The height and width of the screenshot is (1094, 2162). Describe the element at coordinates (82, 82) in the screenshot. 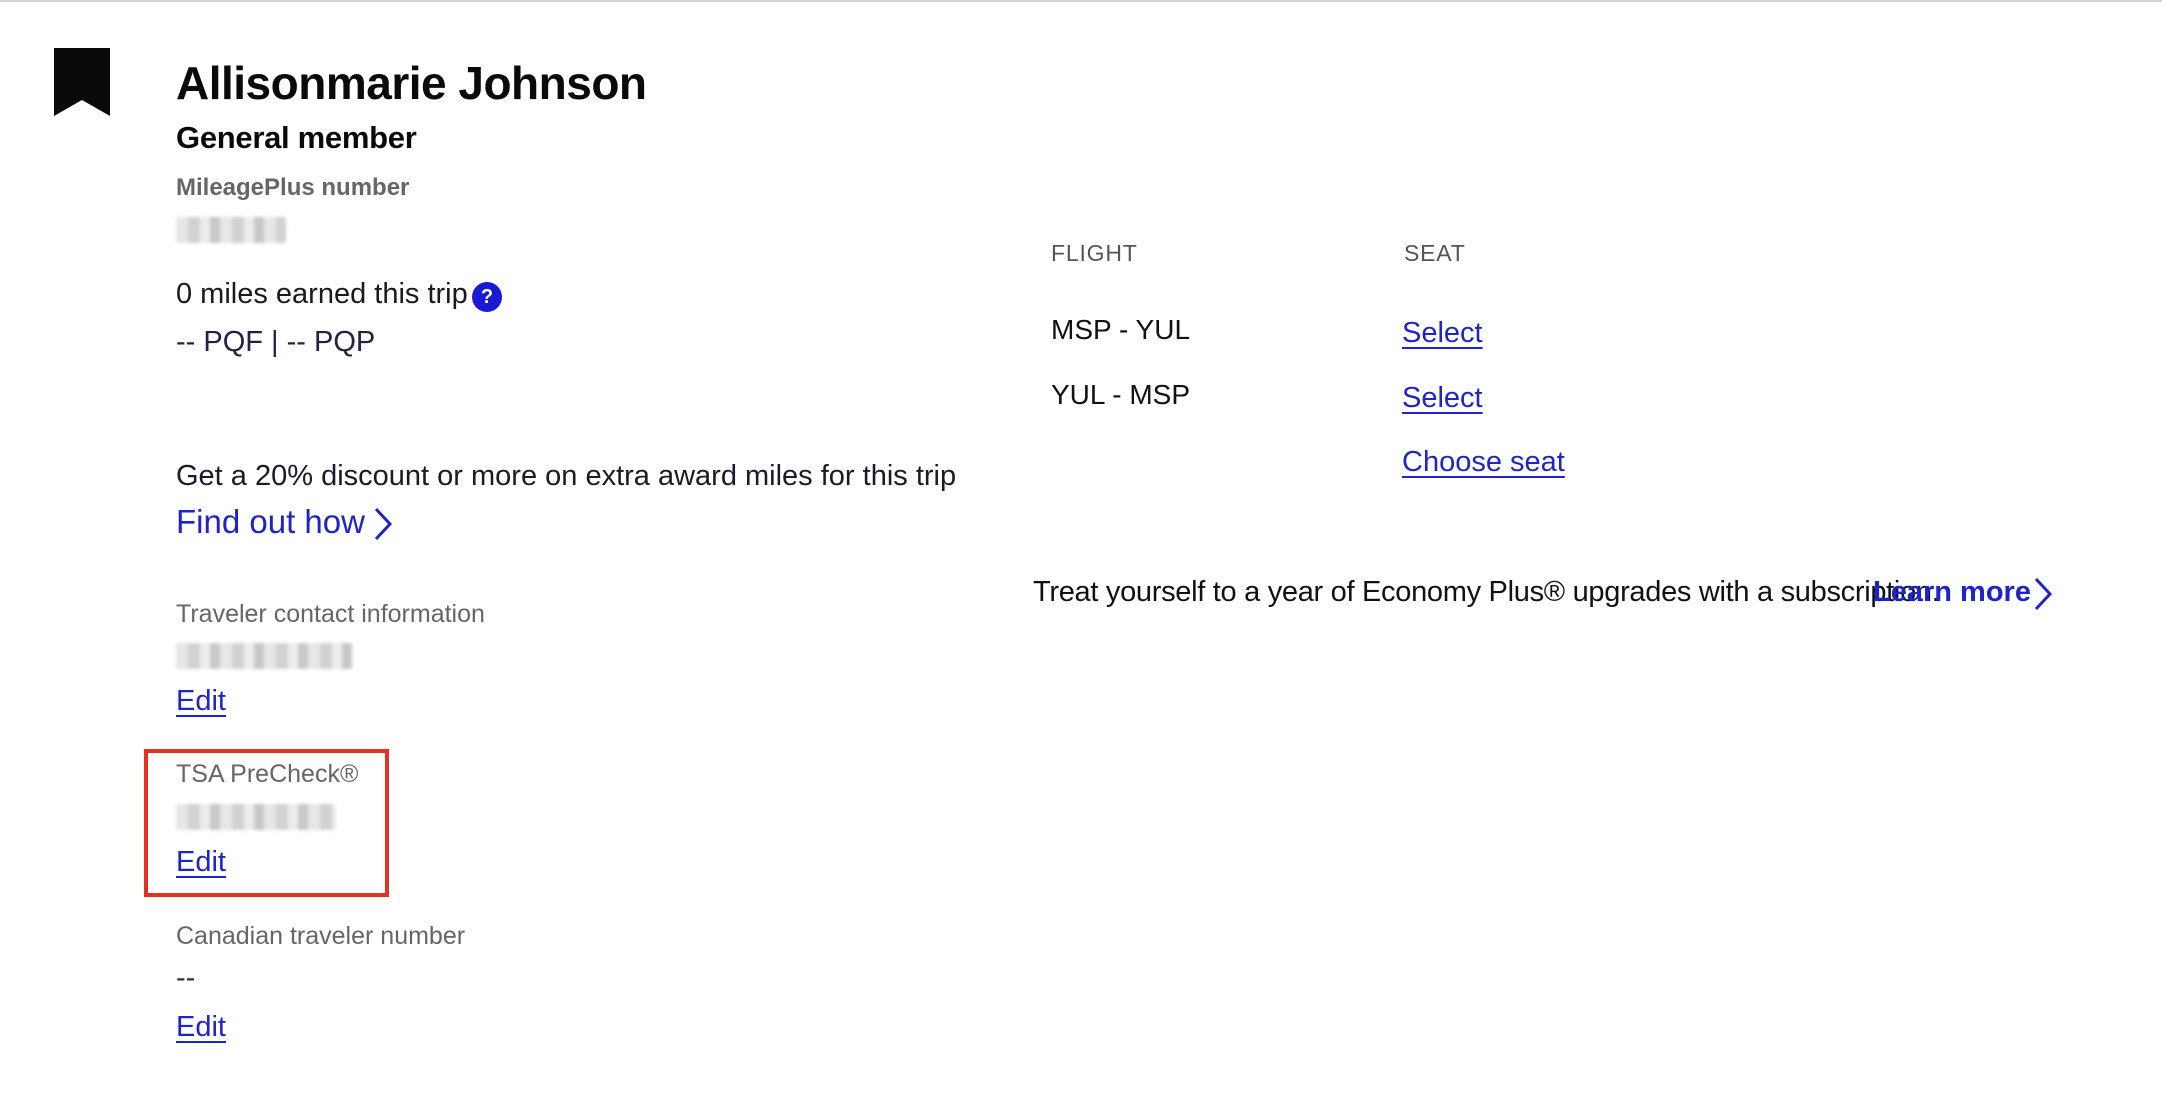

I see `bookmark-icon` at that location.